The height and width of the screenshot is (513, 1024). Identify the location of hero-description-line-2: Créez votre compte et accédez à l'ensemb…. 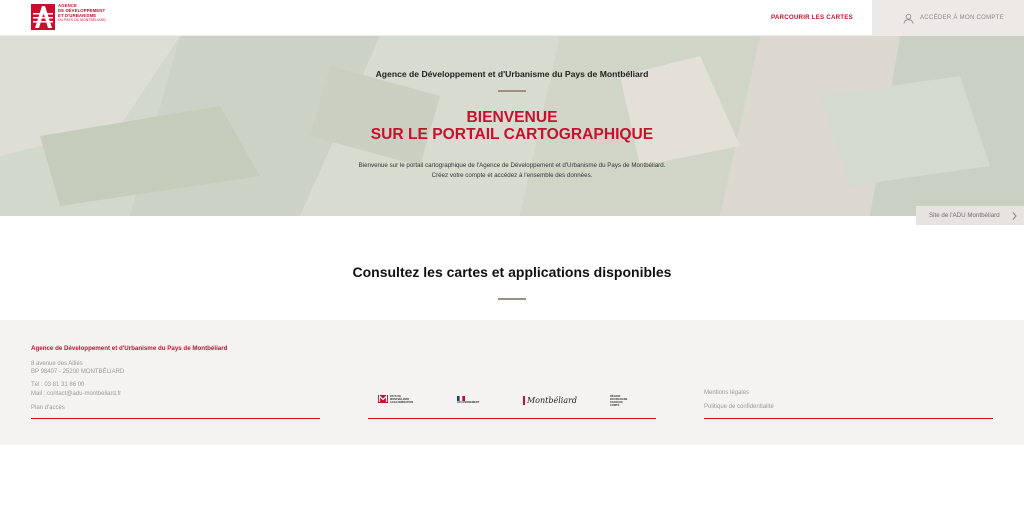
(512, 175).